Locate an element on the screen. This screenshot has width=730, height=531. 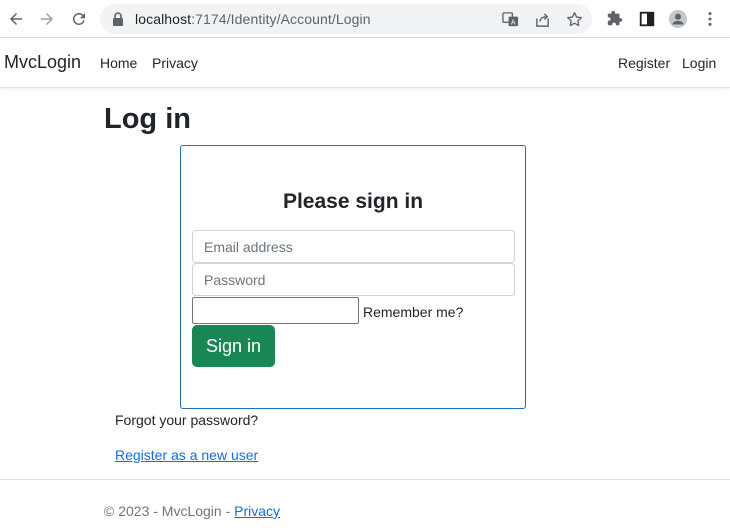
register-new-user-link: Register as a new user is located at coordinates (186, 455).